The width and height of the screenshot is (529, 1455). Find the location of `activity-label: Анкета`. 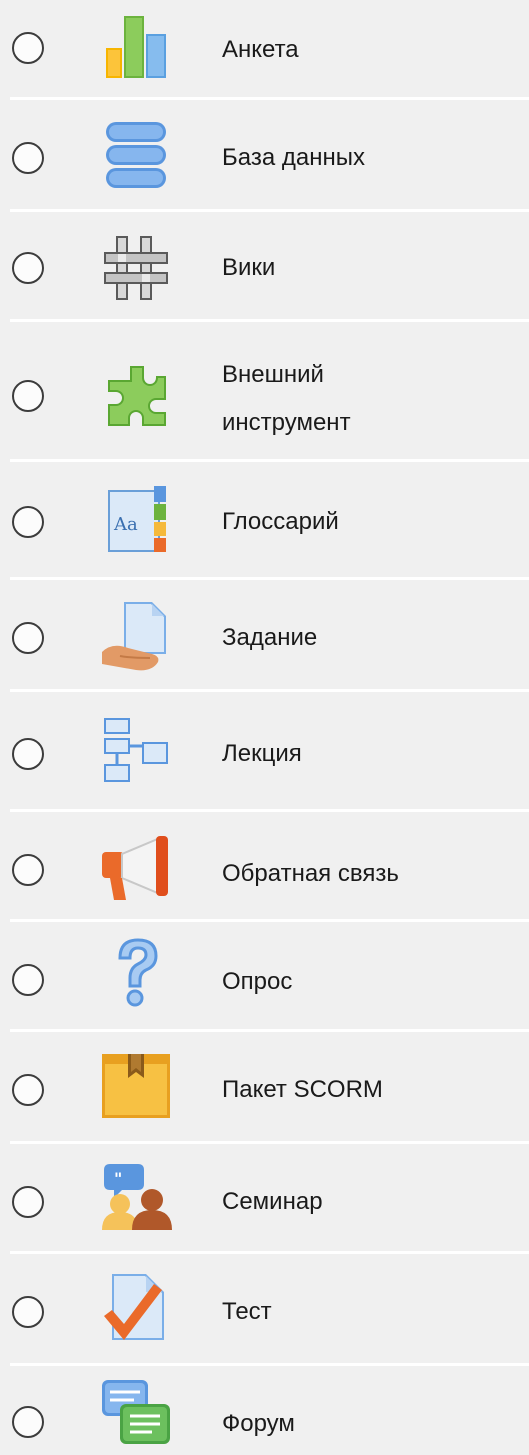

activity-label: Анкета is located at coordinates (260, 49).